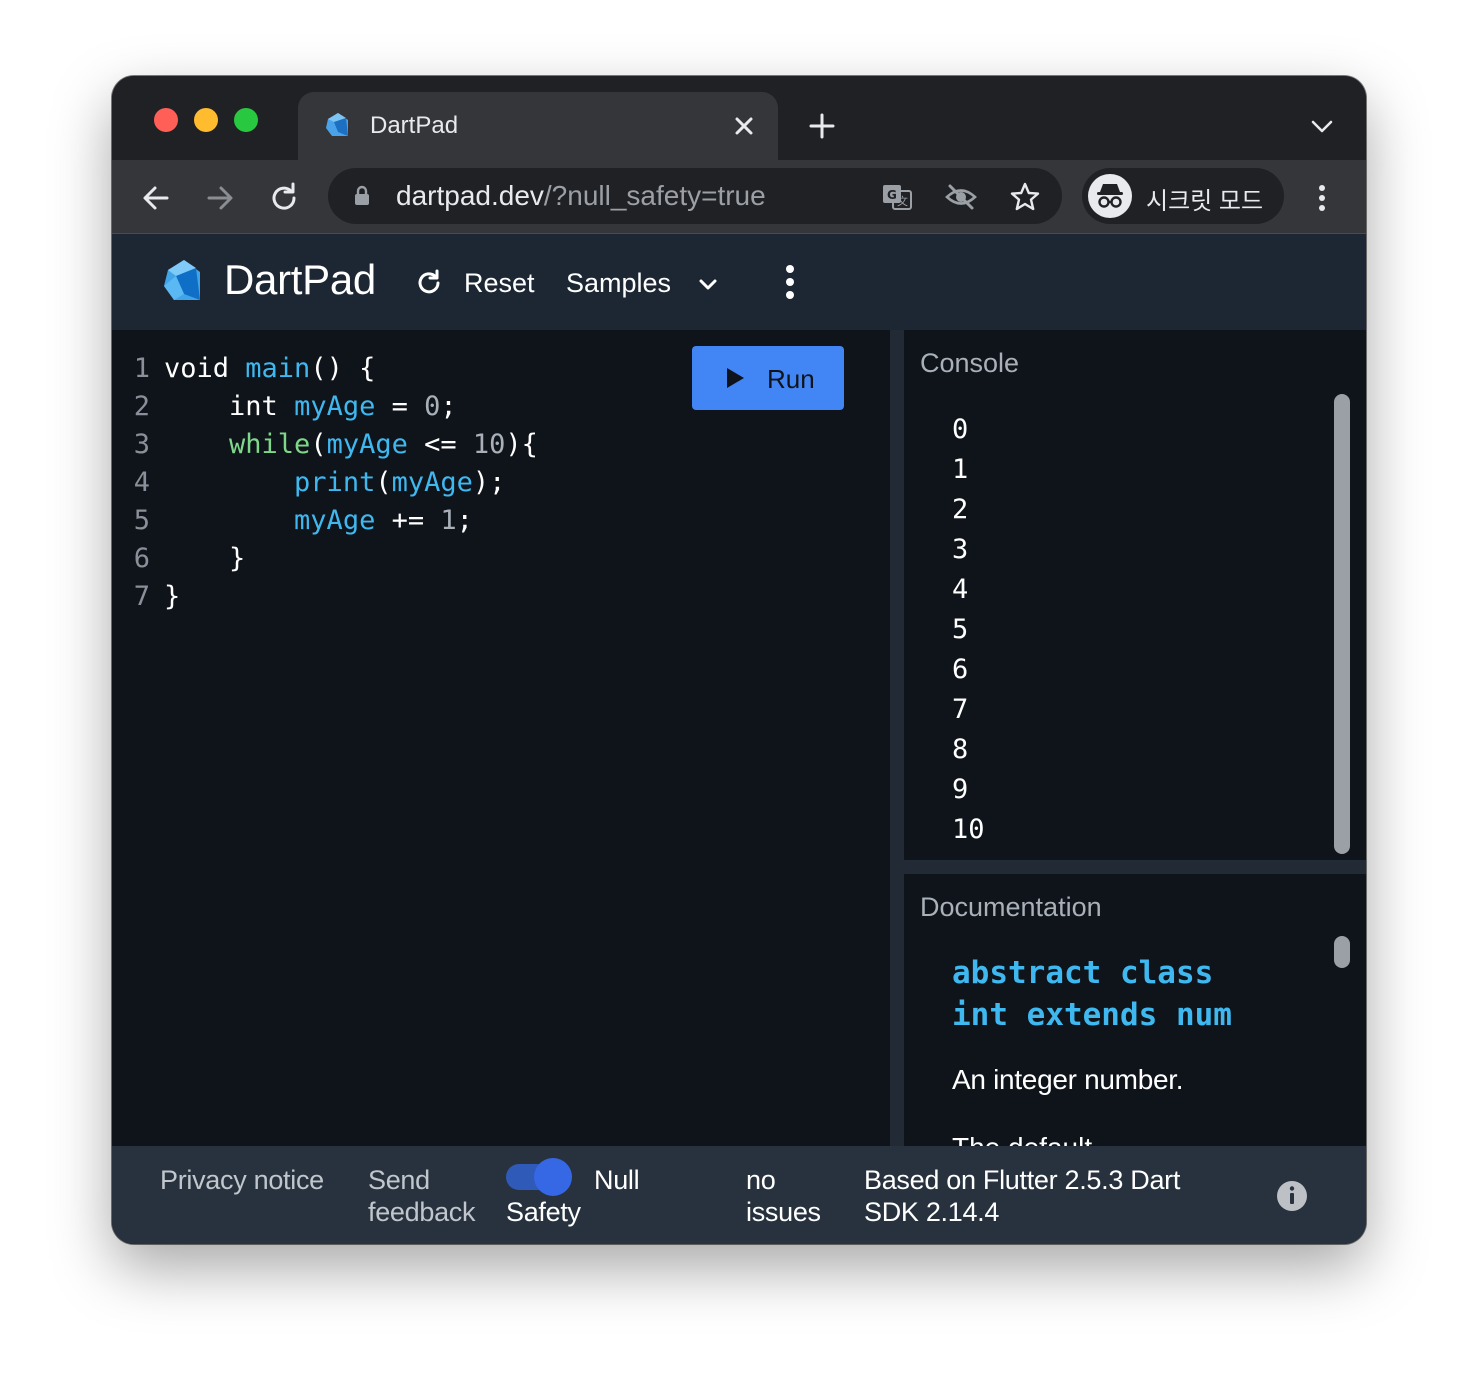 The height and width of the screenshot is (1392, 1478). Describe the element at coordinates (960, 549) in the screenshot. I see `console-line: 3` at that location.